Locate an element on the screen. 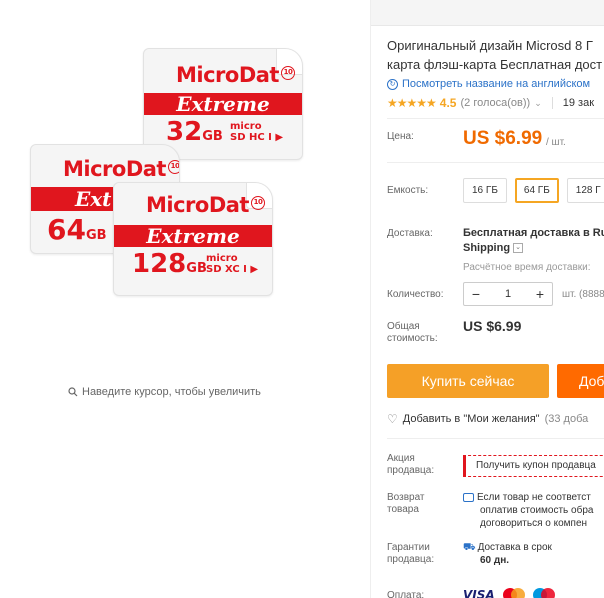  product-image-card-128gb: MicroDat 10 Extreme 128GB micro SD XC I ▶ is located at coordinates (193, 239).